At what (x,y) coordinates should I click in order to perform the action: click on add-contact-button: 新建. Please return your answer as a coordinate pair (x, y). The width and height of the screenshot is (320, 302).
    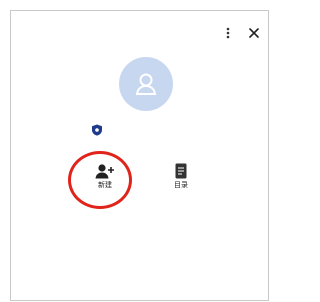
    Looking at the image, I should click on (100, 180).